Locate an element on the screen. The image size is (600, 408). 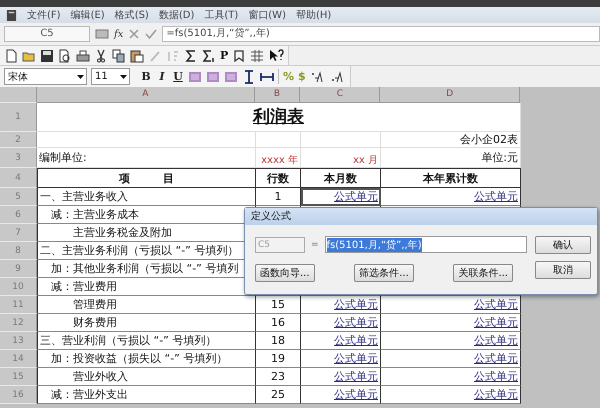
vertical-fit-icon is located at coordinates (249, 77).